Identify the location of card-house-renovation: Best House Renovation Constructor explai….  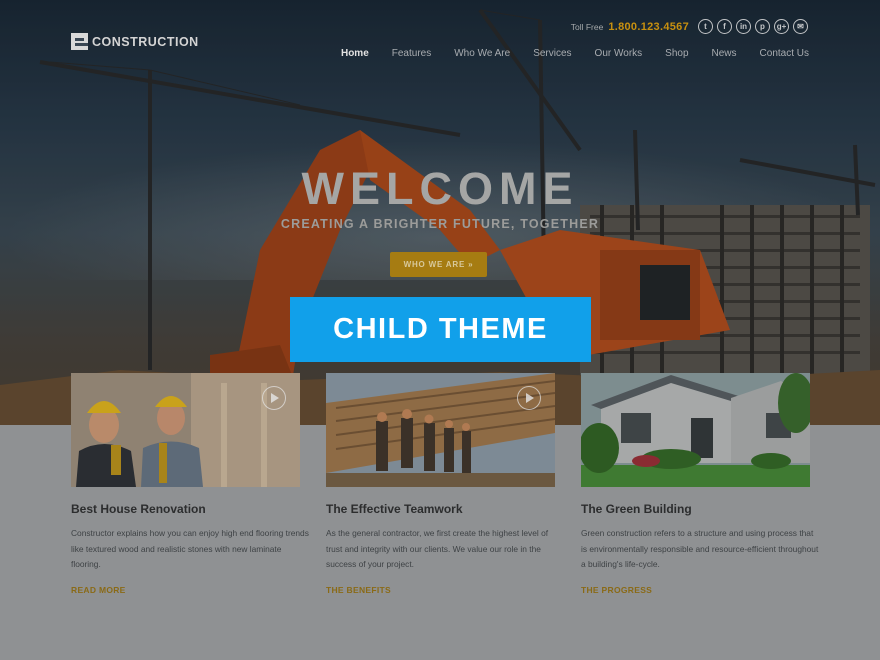
(190, 484).